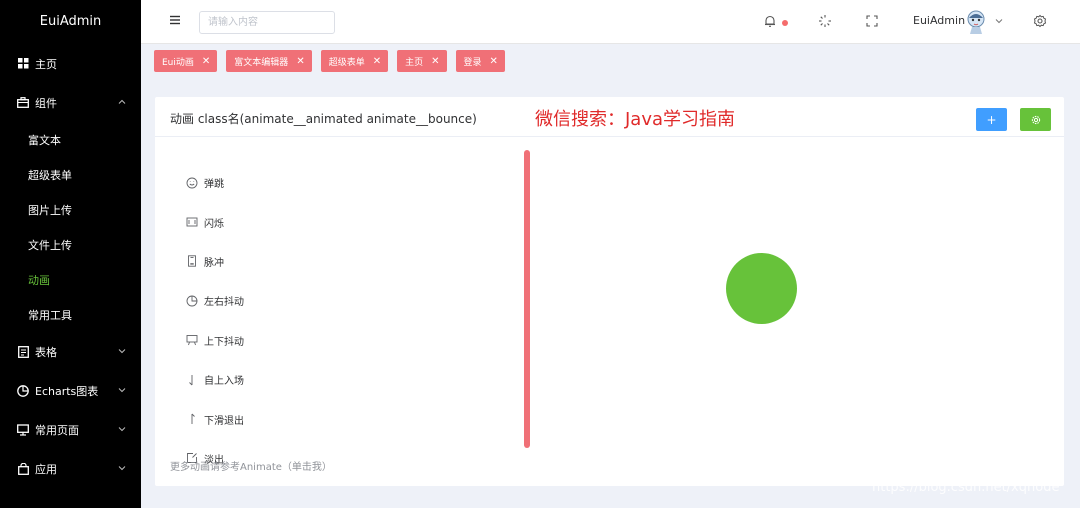  I want to click on animated-ball, so click(761, 288).